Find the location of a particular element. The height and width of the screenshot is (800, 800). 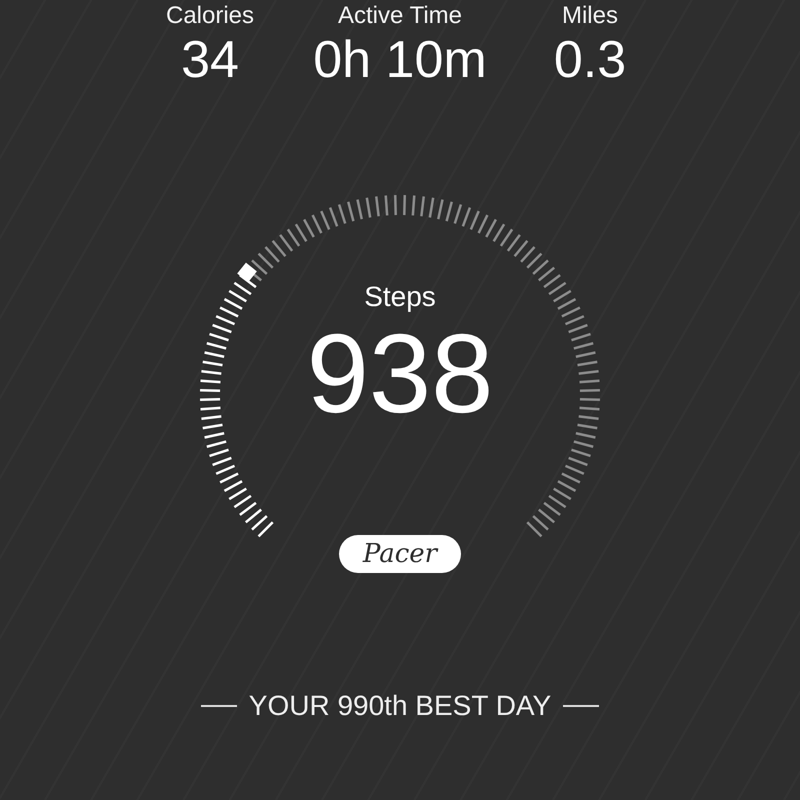

stat-value: 0.3 is located at coordinates (590, 60).